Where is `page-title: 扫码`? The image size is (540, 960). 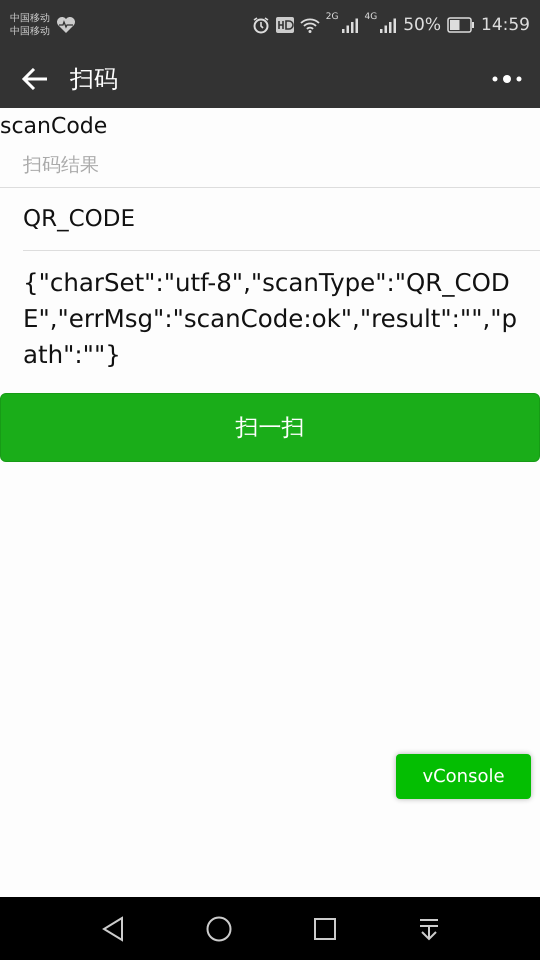
page-title: 扫码 is located at coordinates (94, 79).